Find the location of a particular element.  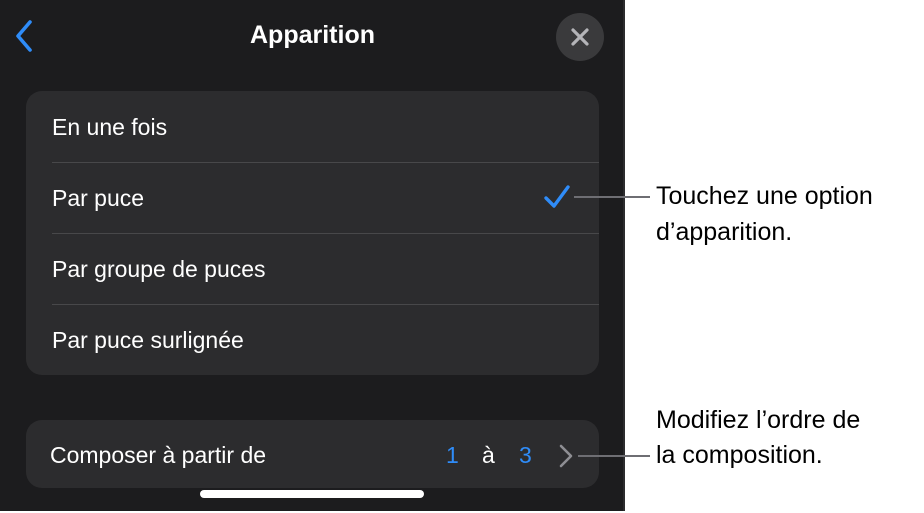

option-par-groupe-de-puces: Par groupe de puces is located at coordinates (312, 268).